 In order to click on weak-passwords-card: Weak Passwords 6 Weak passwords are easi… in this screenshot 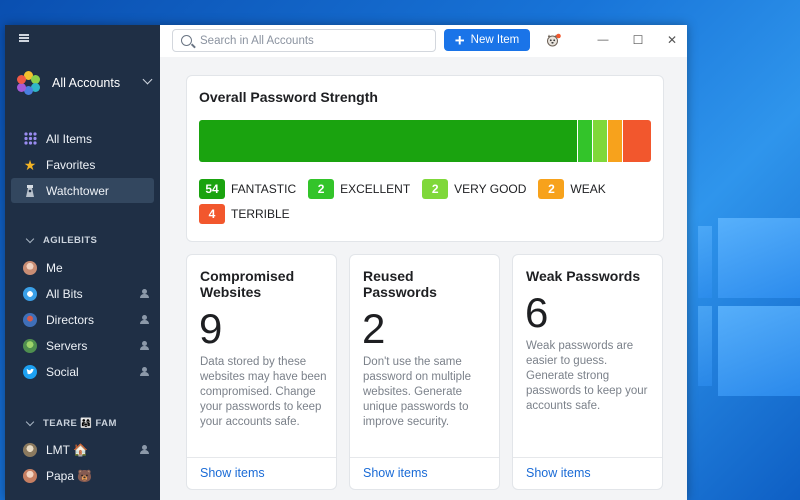, I will do `click(587, 372)`.